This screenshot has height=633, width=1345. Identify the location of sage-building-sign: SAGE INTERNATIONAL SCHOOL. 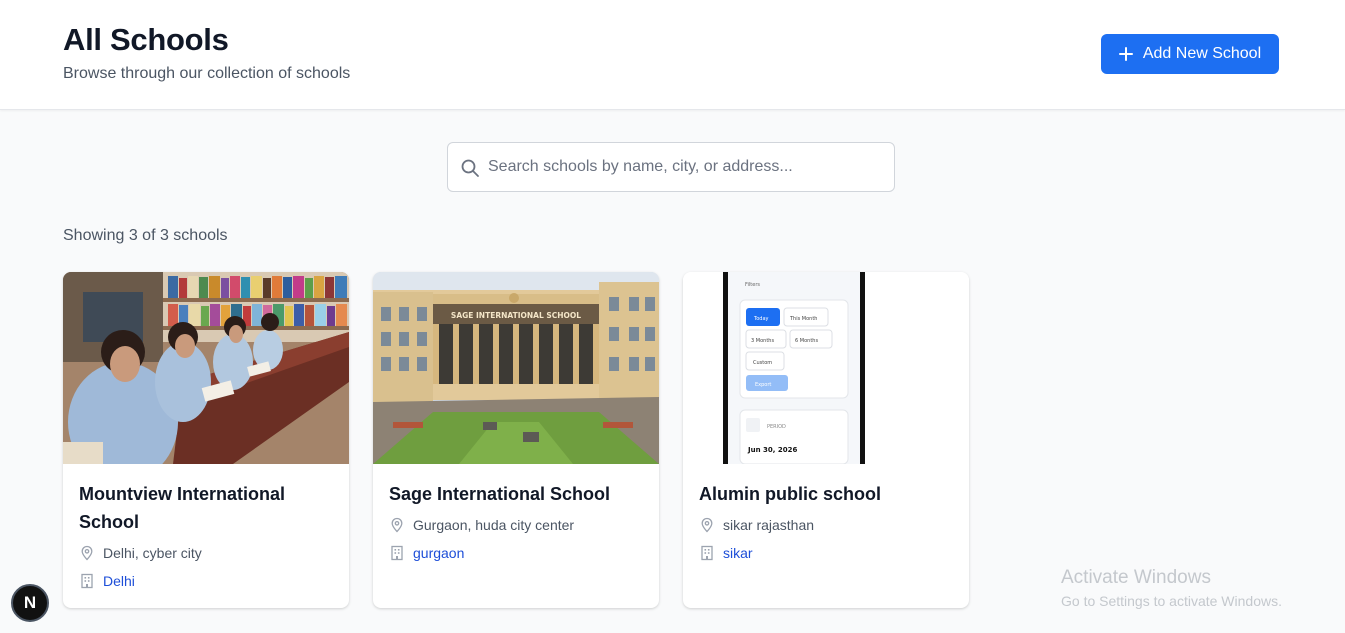
(516, 315).